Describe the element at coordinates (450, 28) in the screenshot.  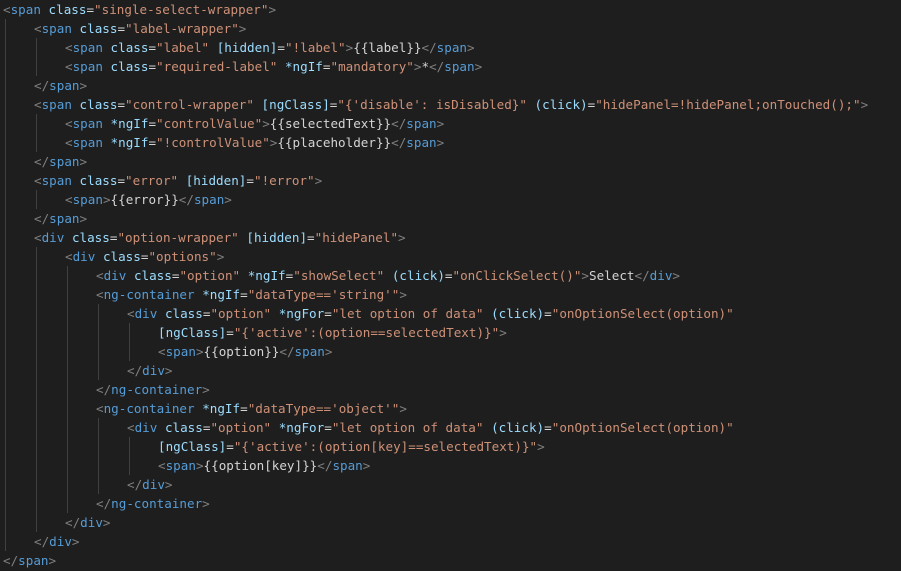
I see `code-line: <span class="label-wrapper">` at that location.